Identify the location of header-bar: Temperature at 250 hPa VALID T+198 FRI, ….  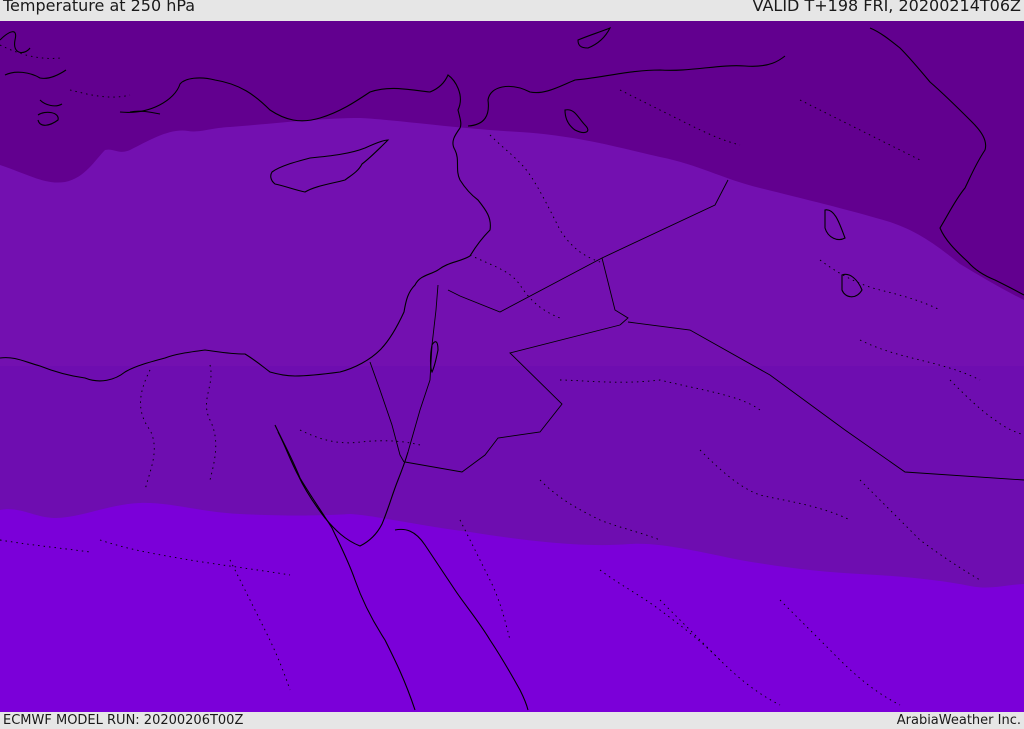
(512, 10).